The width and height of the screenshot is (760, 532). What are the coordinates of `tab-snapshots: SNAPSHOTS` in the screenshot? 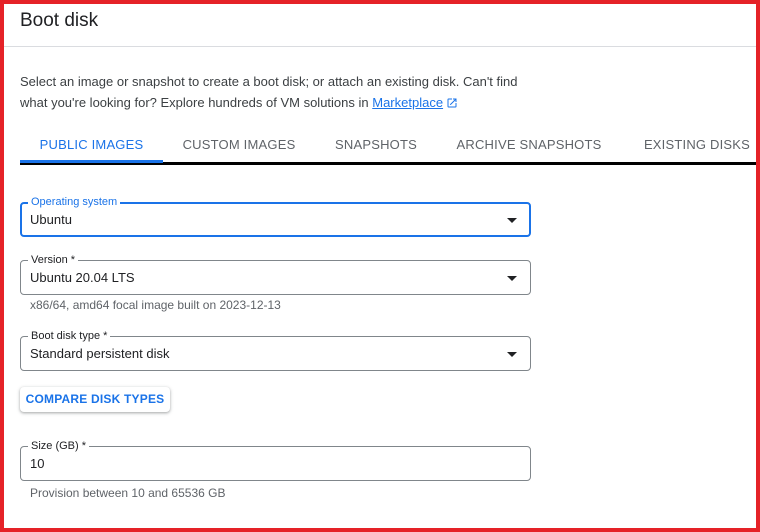 It's located at (376, 144).